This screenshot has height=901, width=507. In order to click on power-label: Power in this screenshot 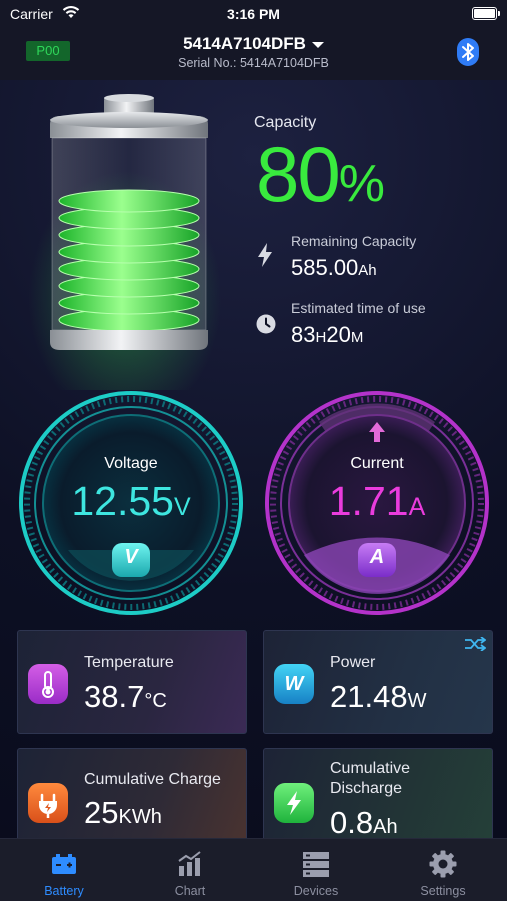, I will do `click(353, 662)`.